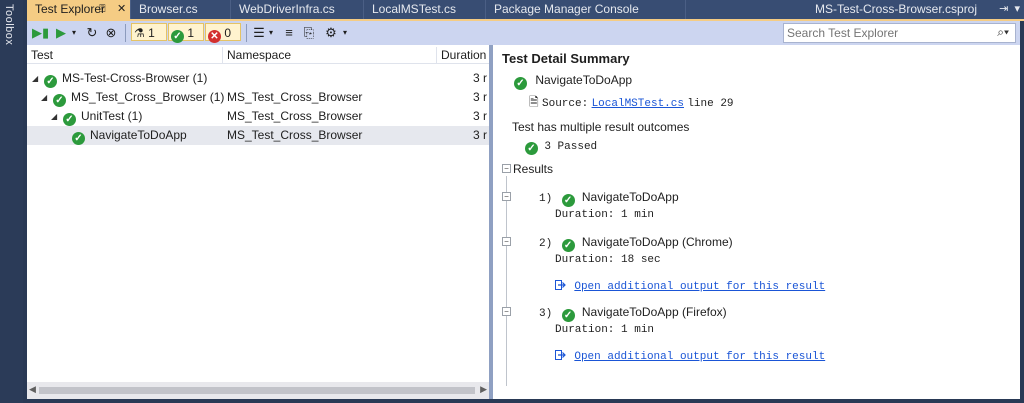 Image resolution: width=1024 pixels, height=403 pixels. I want to click on tree-row-name: MS_Test_Cross_Browser (1), so click(148, 97).